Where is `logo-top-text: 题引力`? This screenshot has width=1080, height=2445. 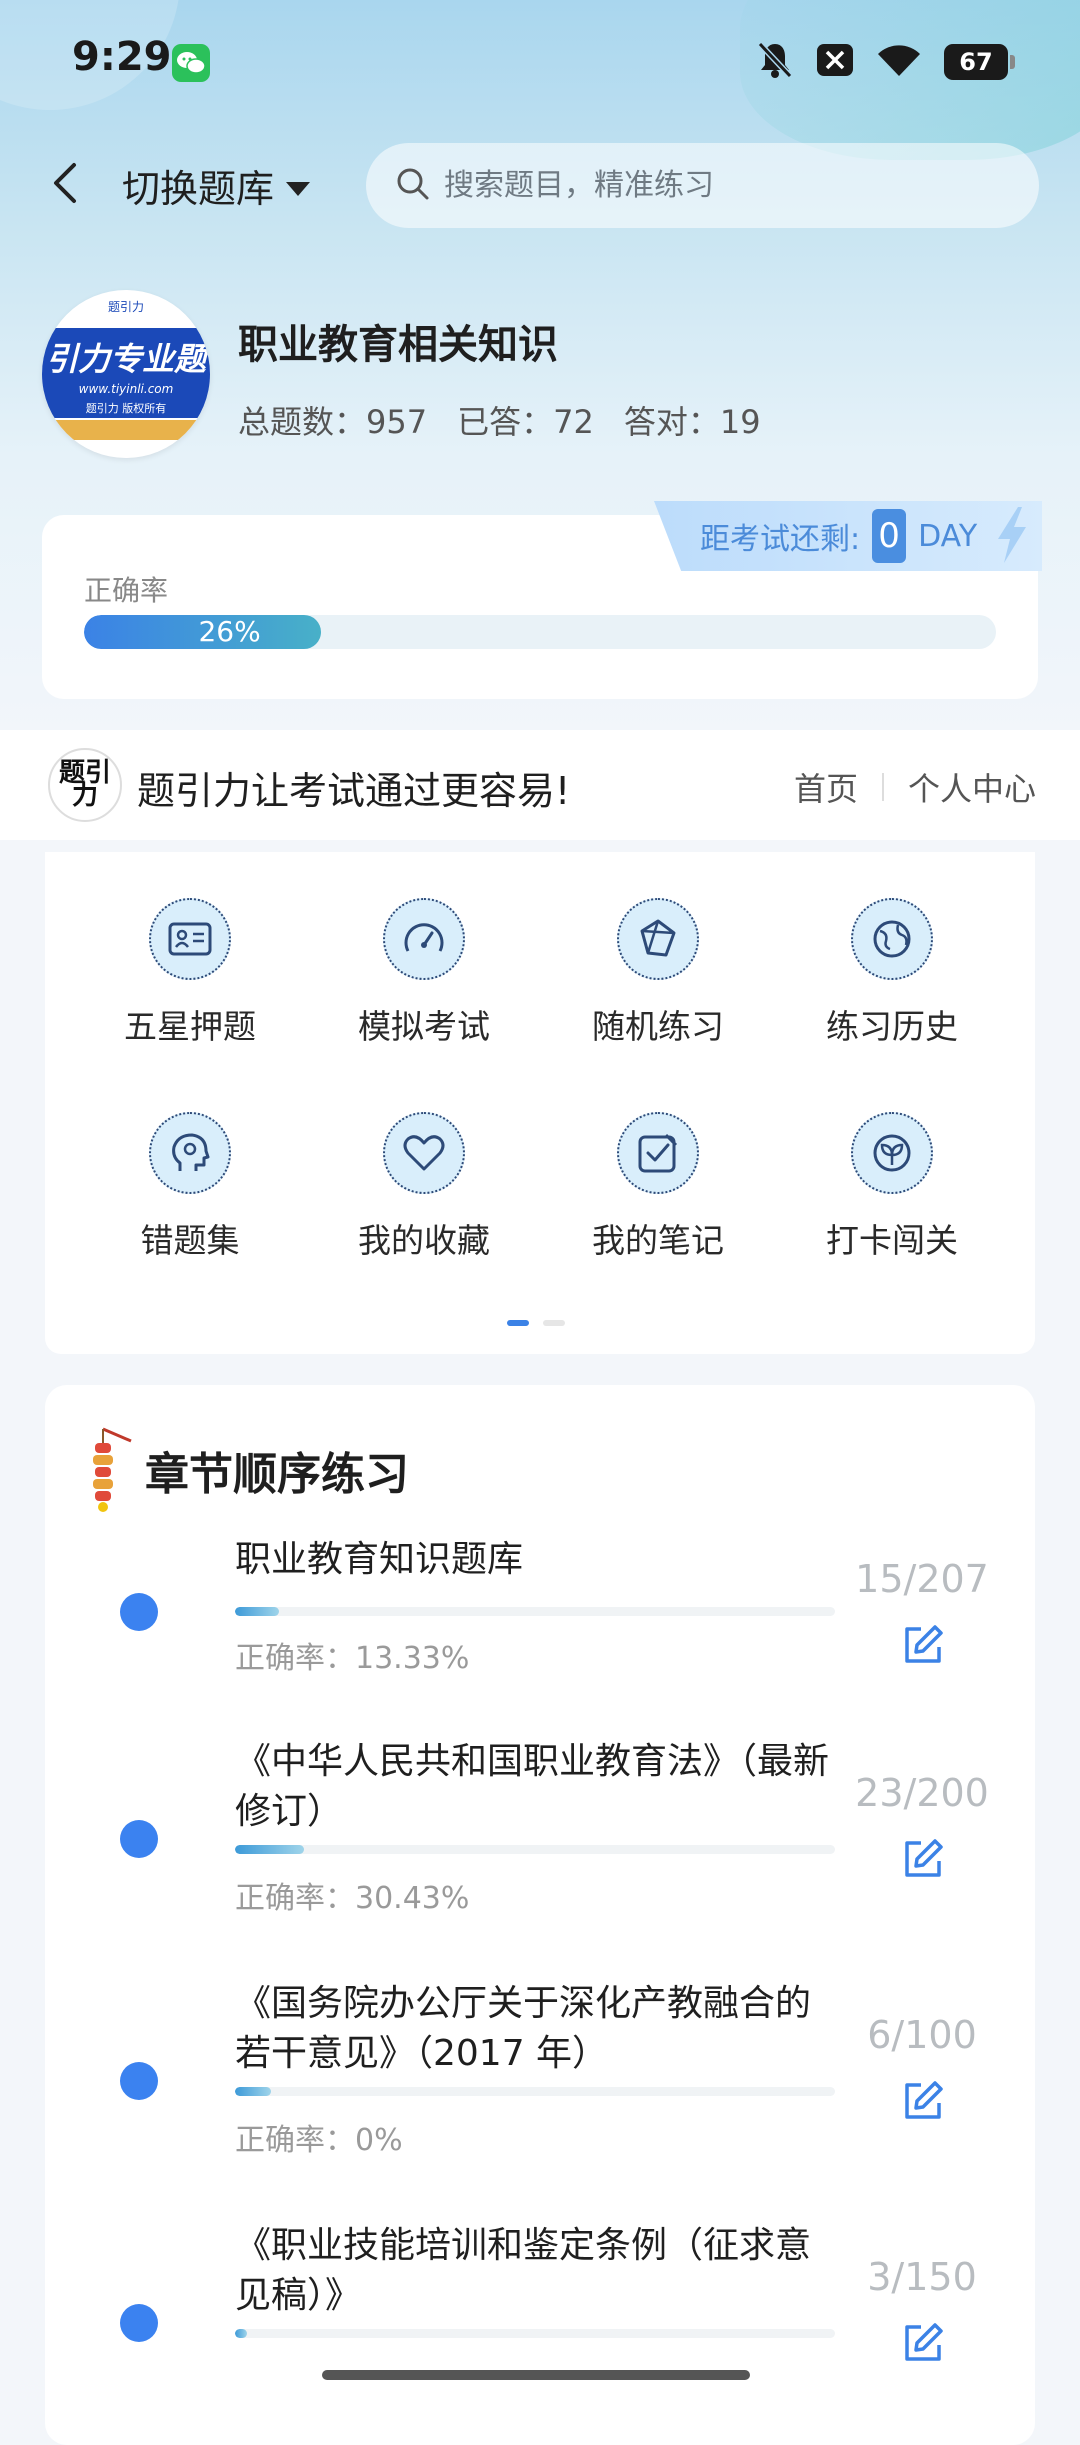
logo-top-text: 题引力 is located at coordinates (125, 307).